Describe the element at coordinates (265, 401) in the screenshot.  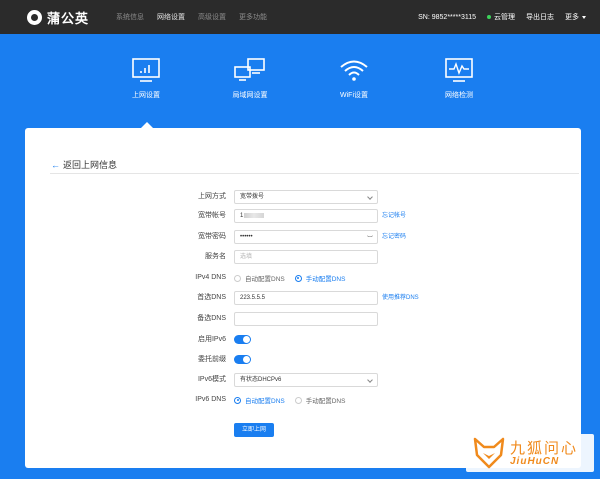
I see `ipv6-dns-auto-label: 自动配置DNS` at that location.